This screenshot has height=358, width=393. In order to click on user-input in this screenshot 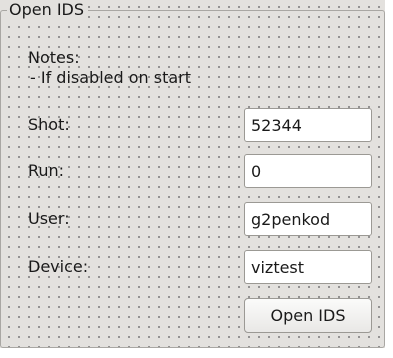, I will do `click(308, 219)`.